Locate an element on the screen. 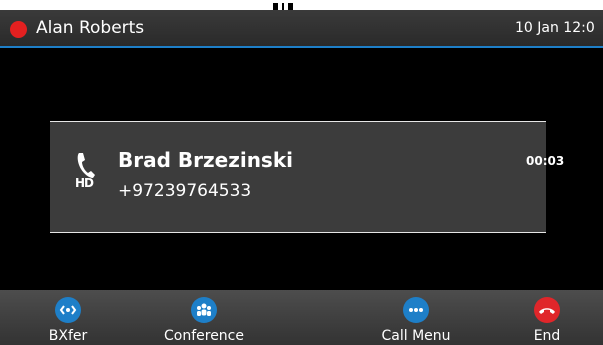  call-menu-label: Call Menu is located at coordinates (416, 336).